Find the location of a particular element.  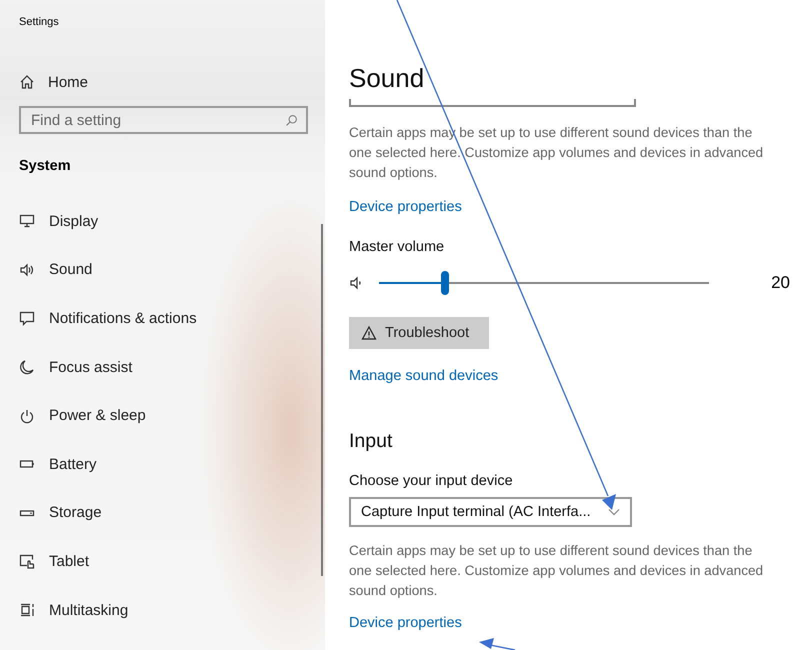

info-text: Certain apps may be set up to use different sound devices than the one selected here. Customize app volumes and devices in advanced sound options. is located at coordinates (556, 571).